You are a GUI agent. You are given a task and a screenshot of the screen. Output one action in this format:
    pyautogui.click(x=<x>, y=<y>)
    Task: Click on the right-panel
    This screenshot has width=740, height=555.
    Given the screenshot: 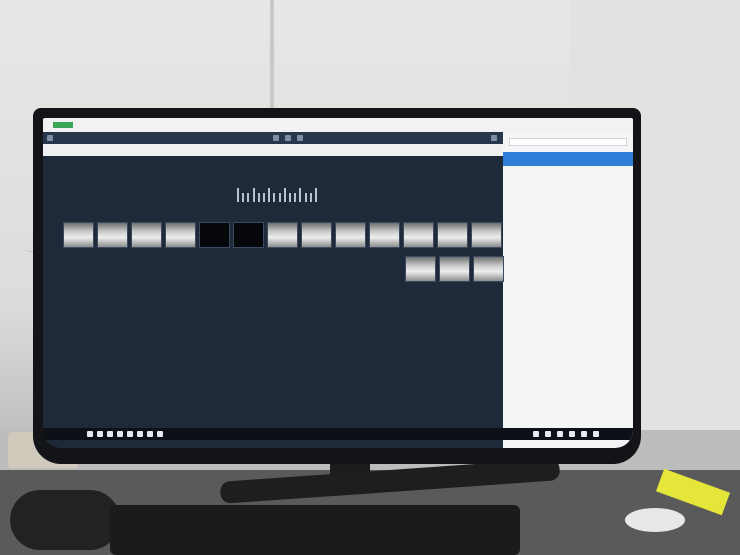 What is the action you would take?
    pyautogui.click(x=568, y=290)
    